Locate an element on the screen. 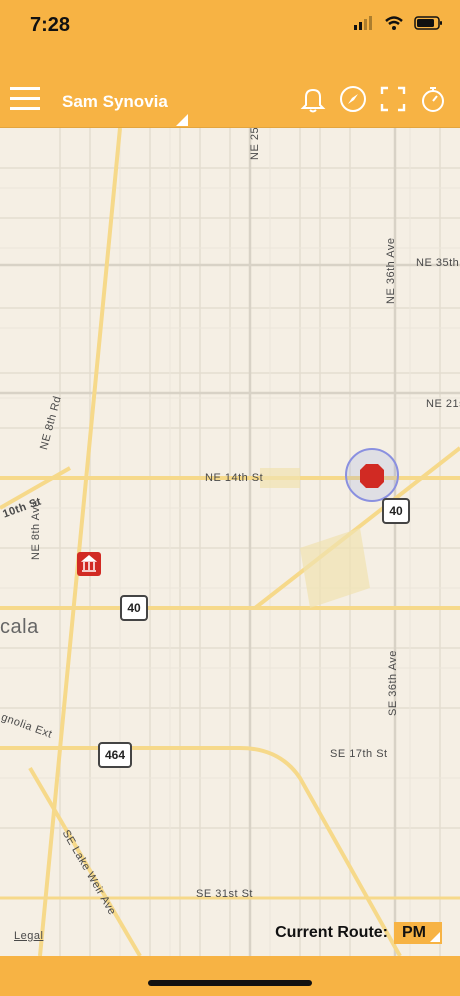  dropdown-corner-icon is located at coordinates (182, 120).